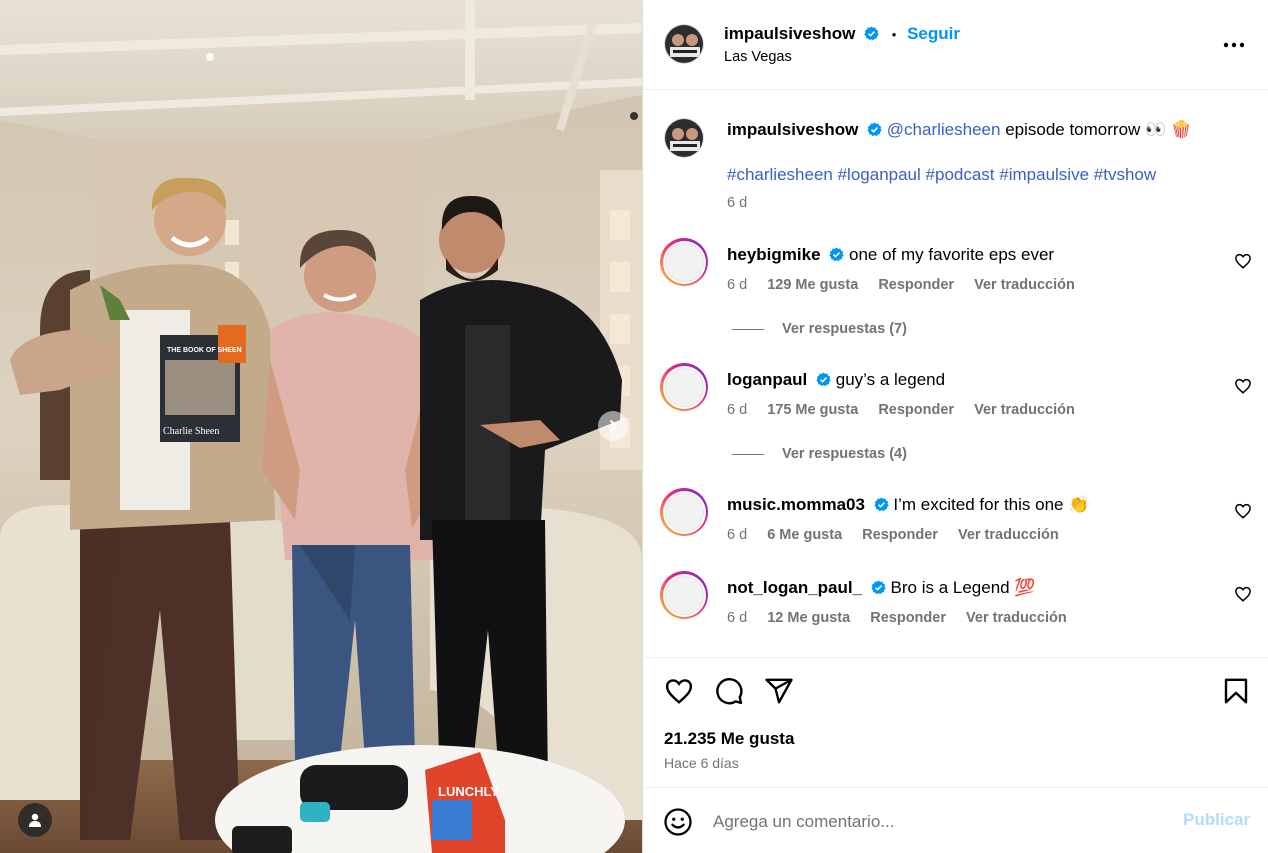 This screenshot has width=1268, height=853. What do you see at coordinates (933, 33) in the screenshot?
I see `follow-button: Seguir` at bounding box center [933, 33].